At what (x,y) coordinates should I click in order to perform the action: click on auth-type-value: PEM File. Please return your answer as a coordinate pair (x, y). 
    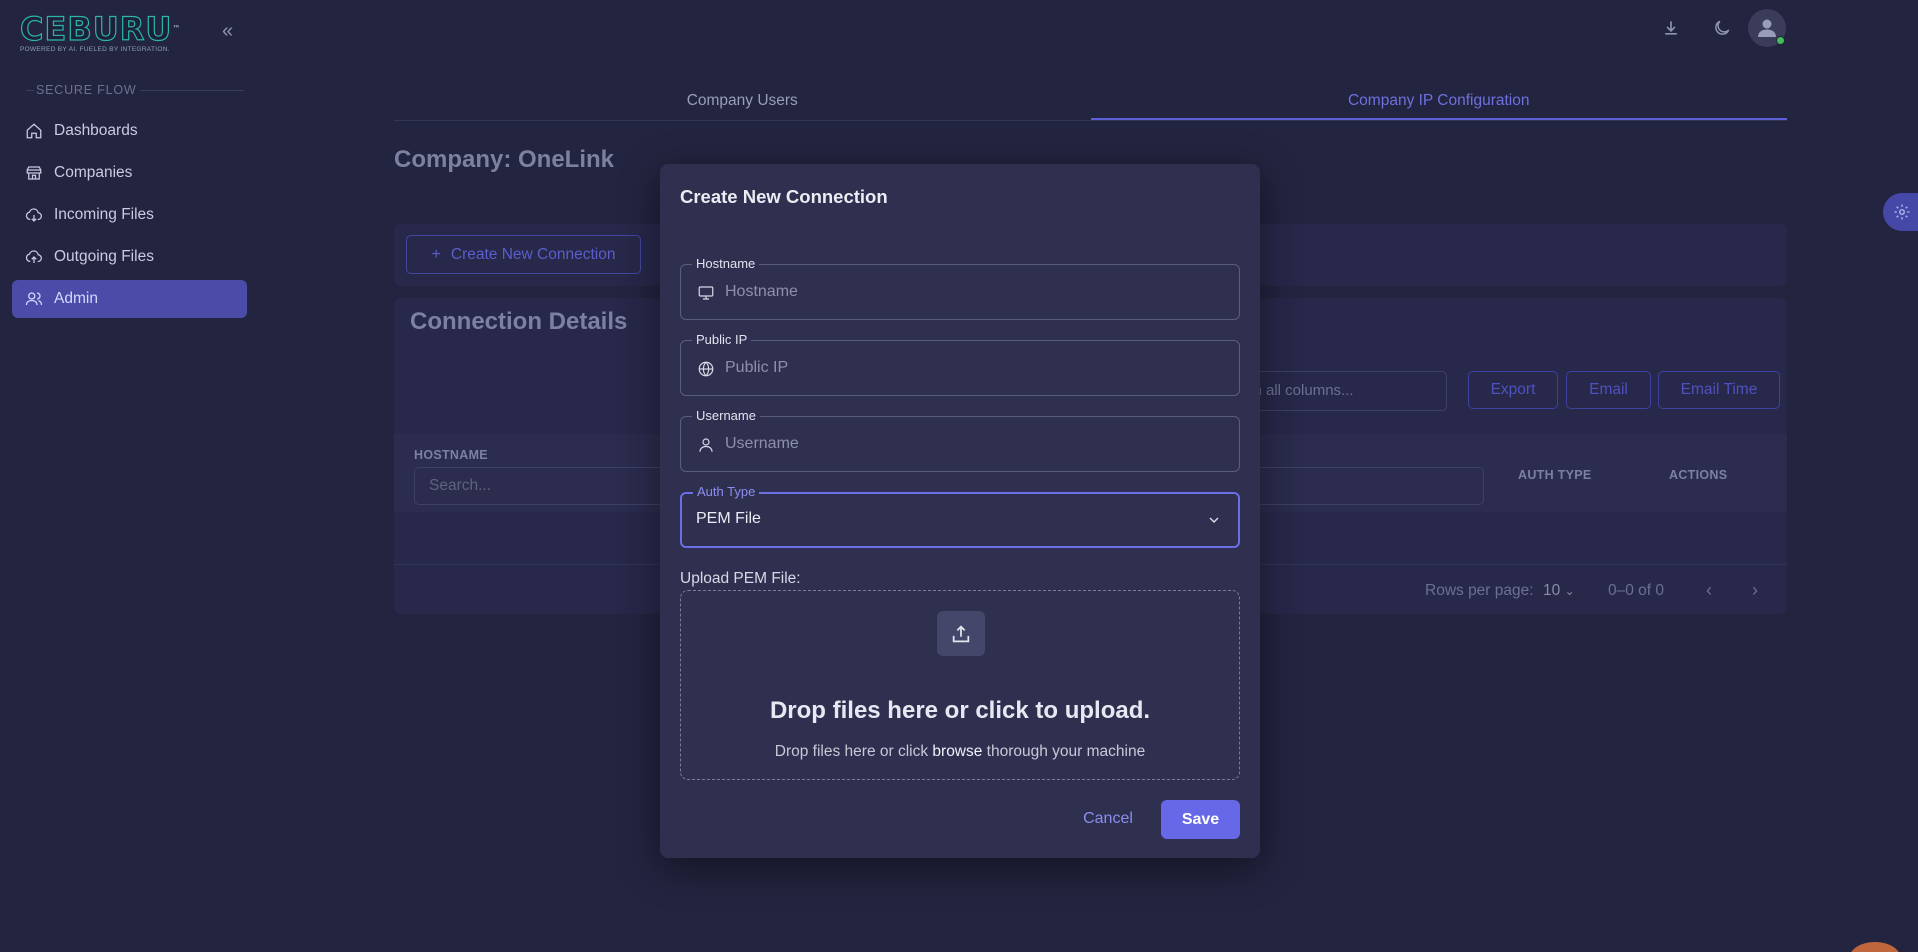
    Looking at the image, I should click on (728, 518).